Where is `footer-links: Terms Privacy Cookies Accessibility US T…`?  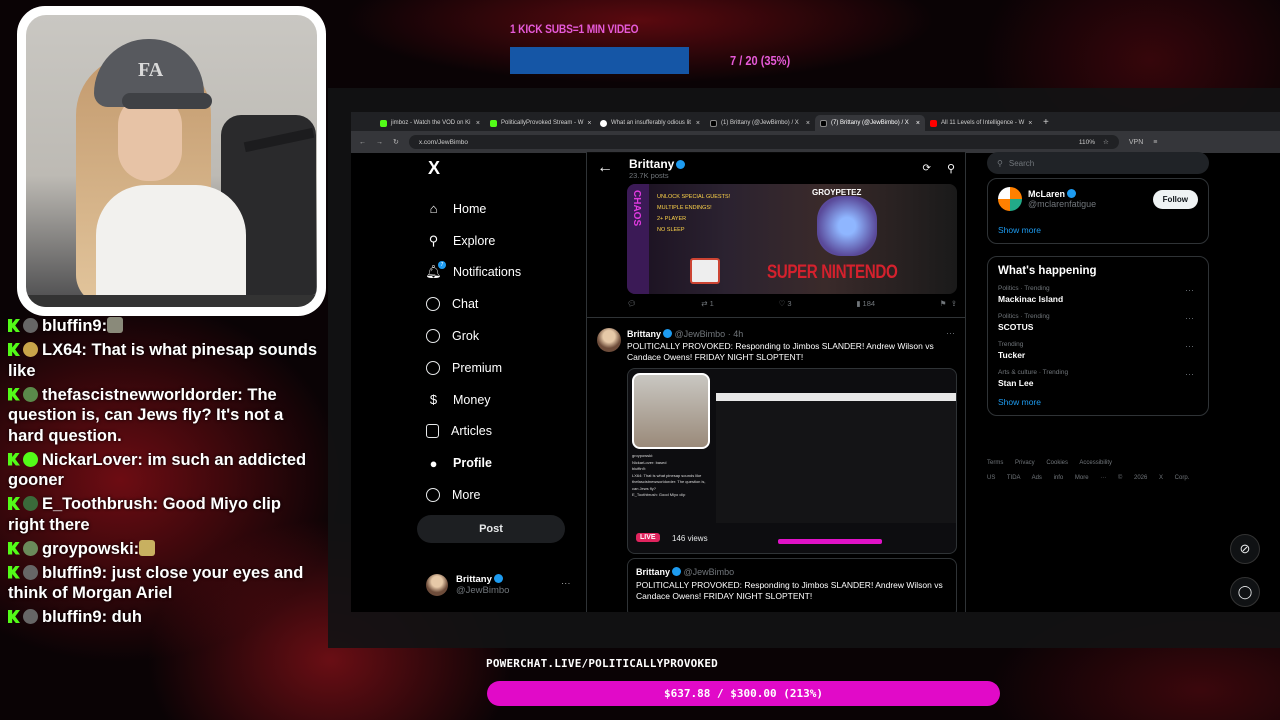 footer-links: Terms Privacy Cookies Accessibility US T… is located at coordinates (1098, 471).